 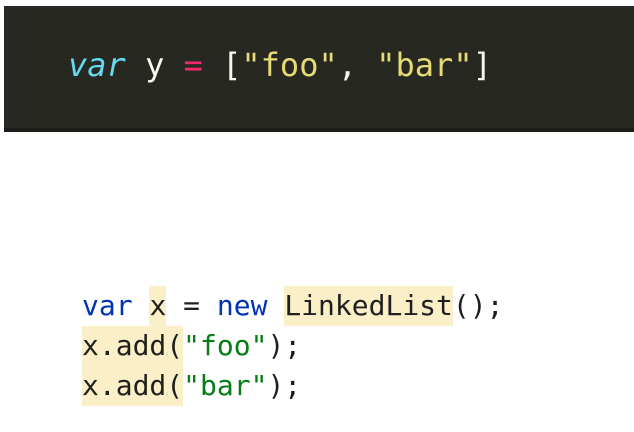 I want to click on constructor-call-tail: ();, so click(x=478, y=305).